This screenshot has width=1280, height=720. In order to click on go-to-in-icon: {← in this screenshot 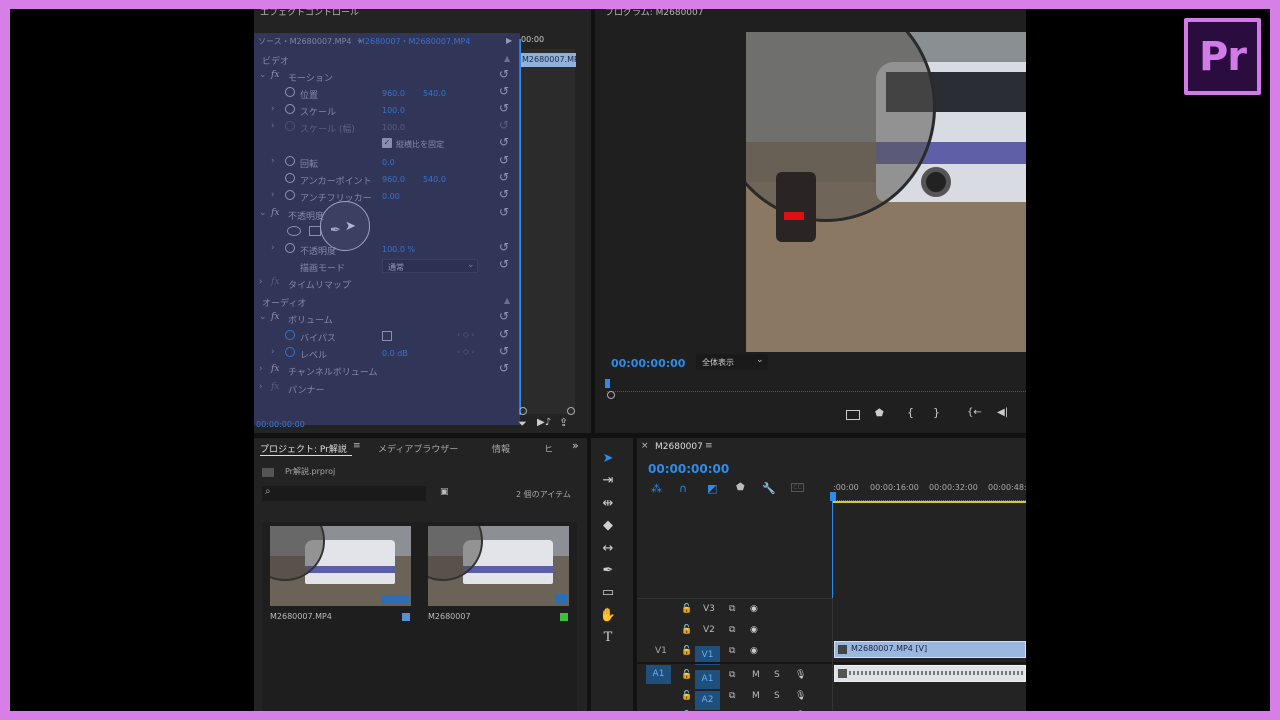, I will do `click(974, 412)`.